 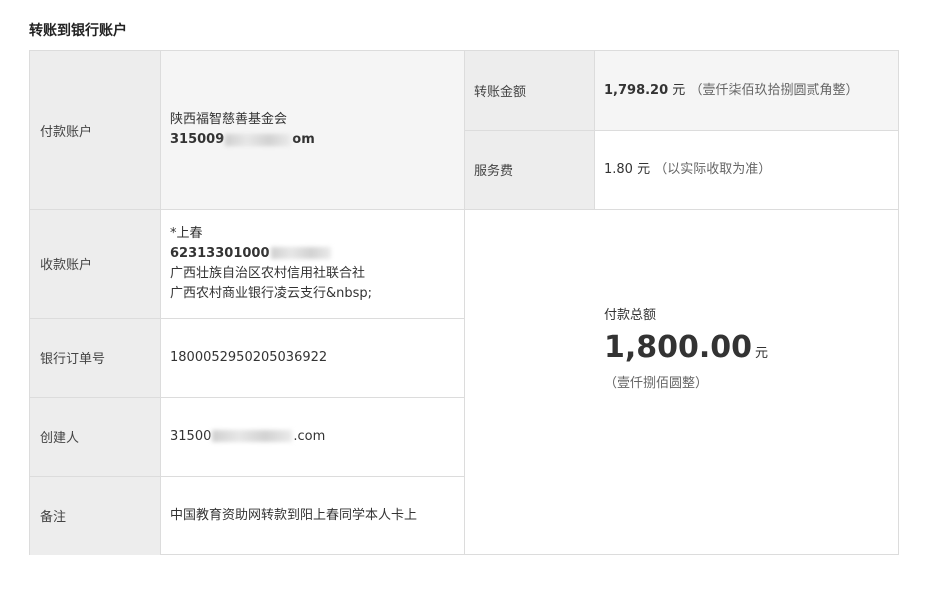 I want to click on creator-value: 31500 .com, so click(x=317, y=437).